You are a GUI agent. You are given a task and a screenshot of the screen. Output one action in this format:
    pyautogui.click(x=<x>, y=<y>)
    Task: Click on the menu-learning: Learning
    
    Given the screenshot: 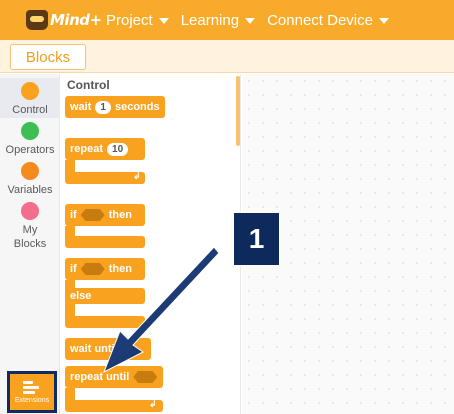 What is the action you would take?
    pyautogui.click(x=218, y=20)
    